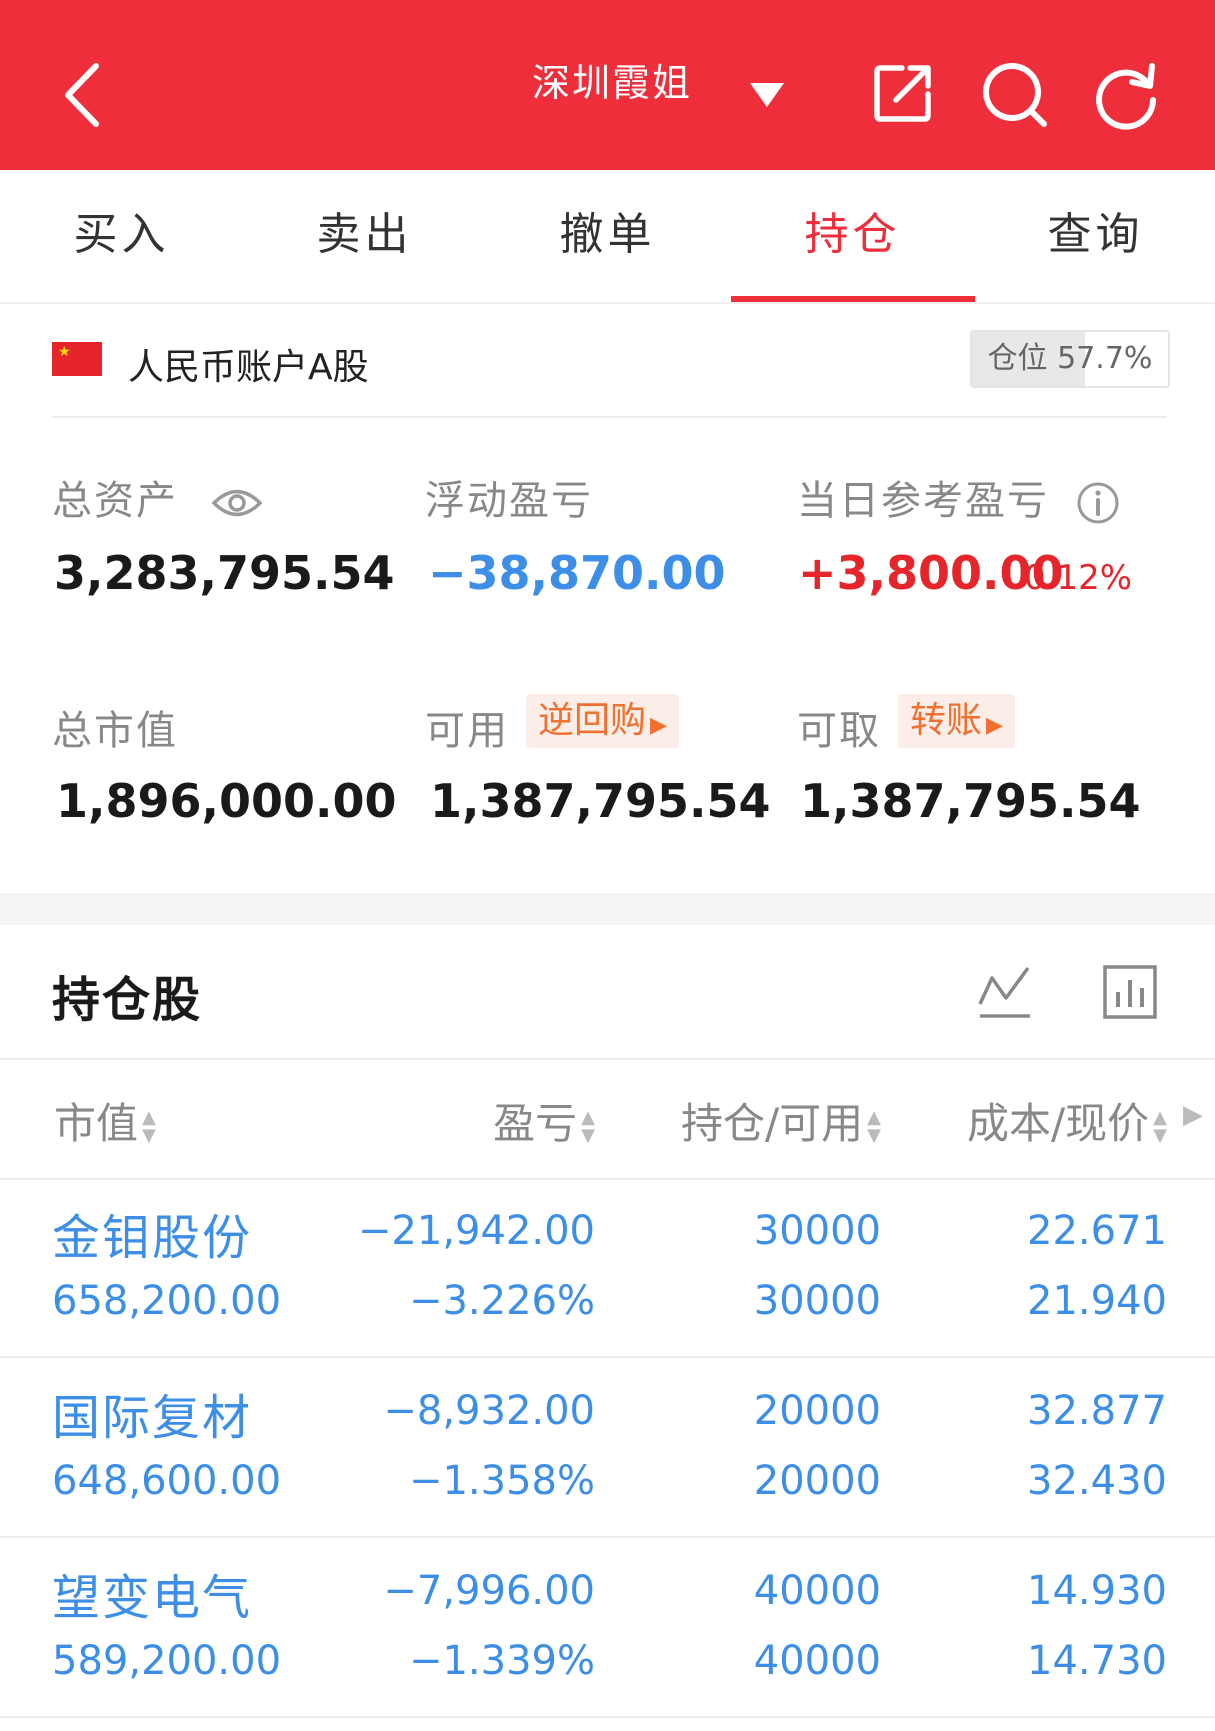  Describe the element at coordinates (127, 1000) in the screenshot. I see `holdings-title: 持仓股` at that location.